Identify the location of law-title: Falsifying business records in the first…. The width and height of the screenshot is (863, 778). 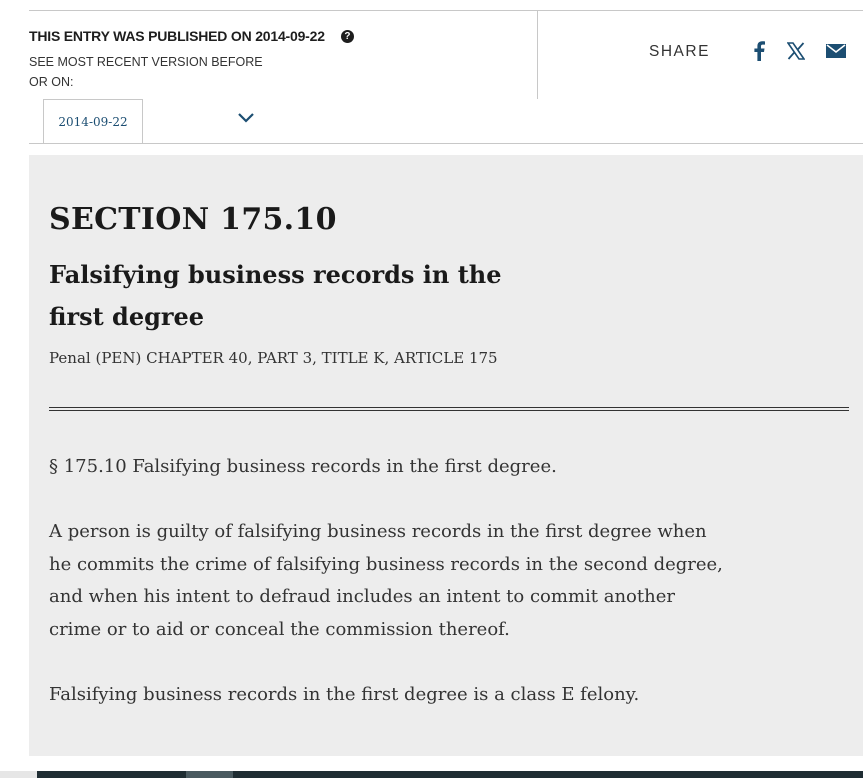
(275, 295).